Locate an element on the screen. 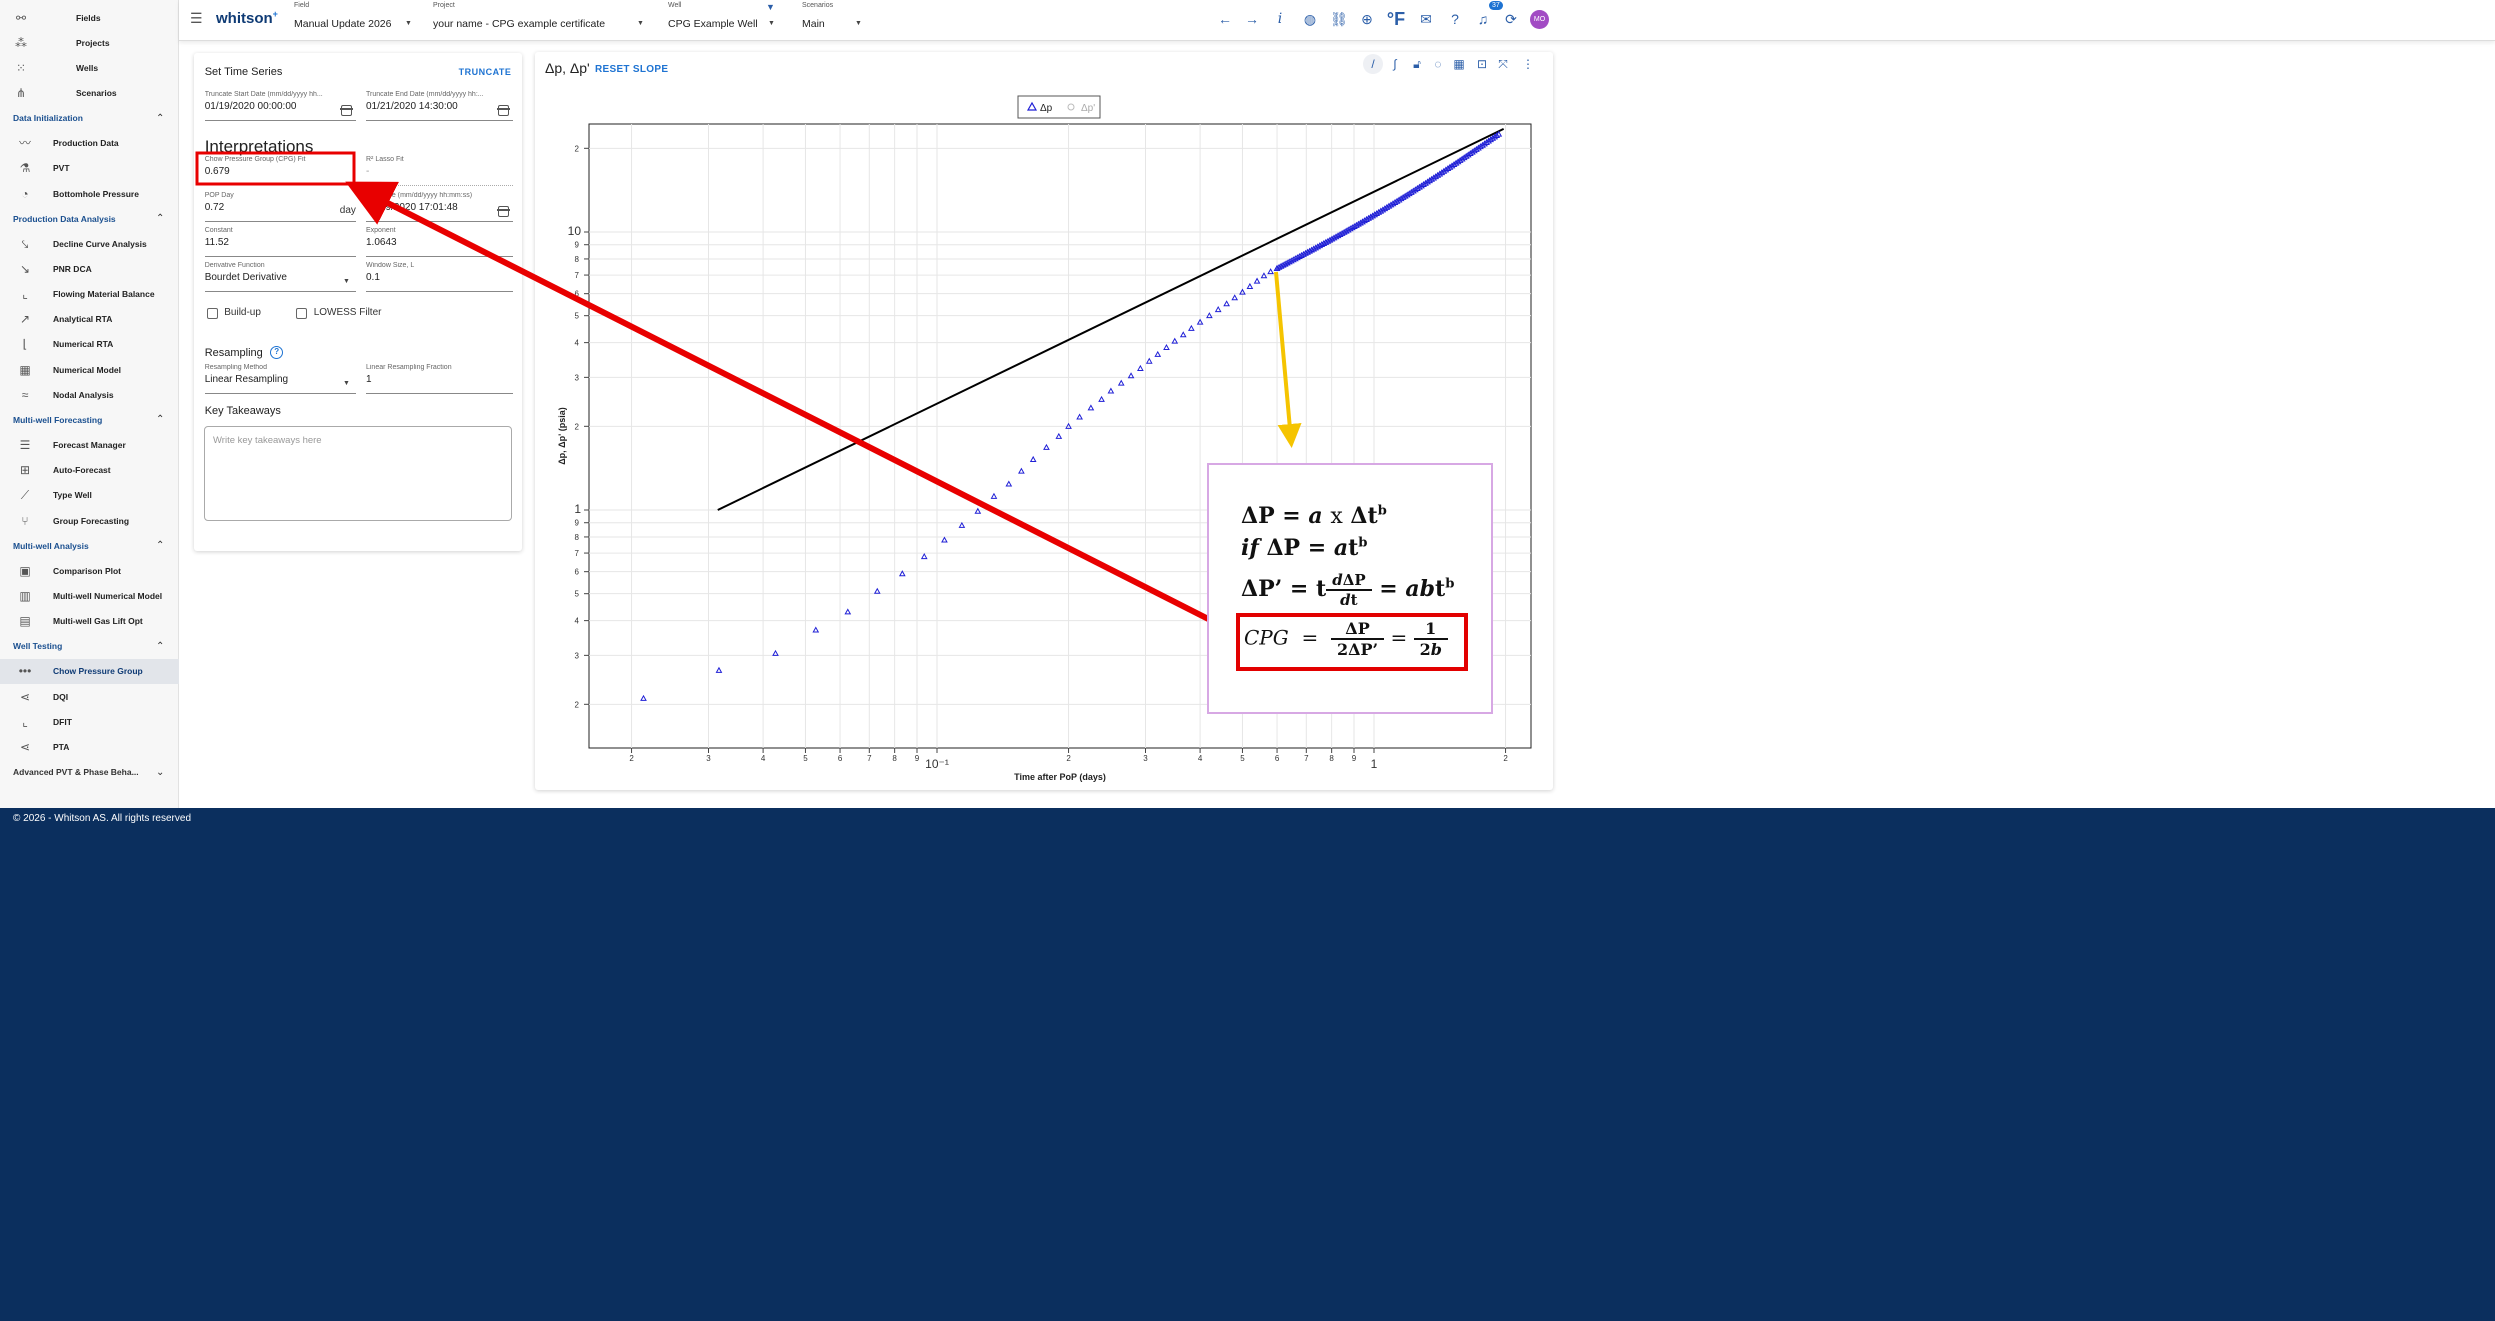  sidebar-item-bottomhole-pressure: ◔ Bottomhole Pressure is located at coordinates (89, 193).